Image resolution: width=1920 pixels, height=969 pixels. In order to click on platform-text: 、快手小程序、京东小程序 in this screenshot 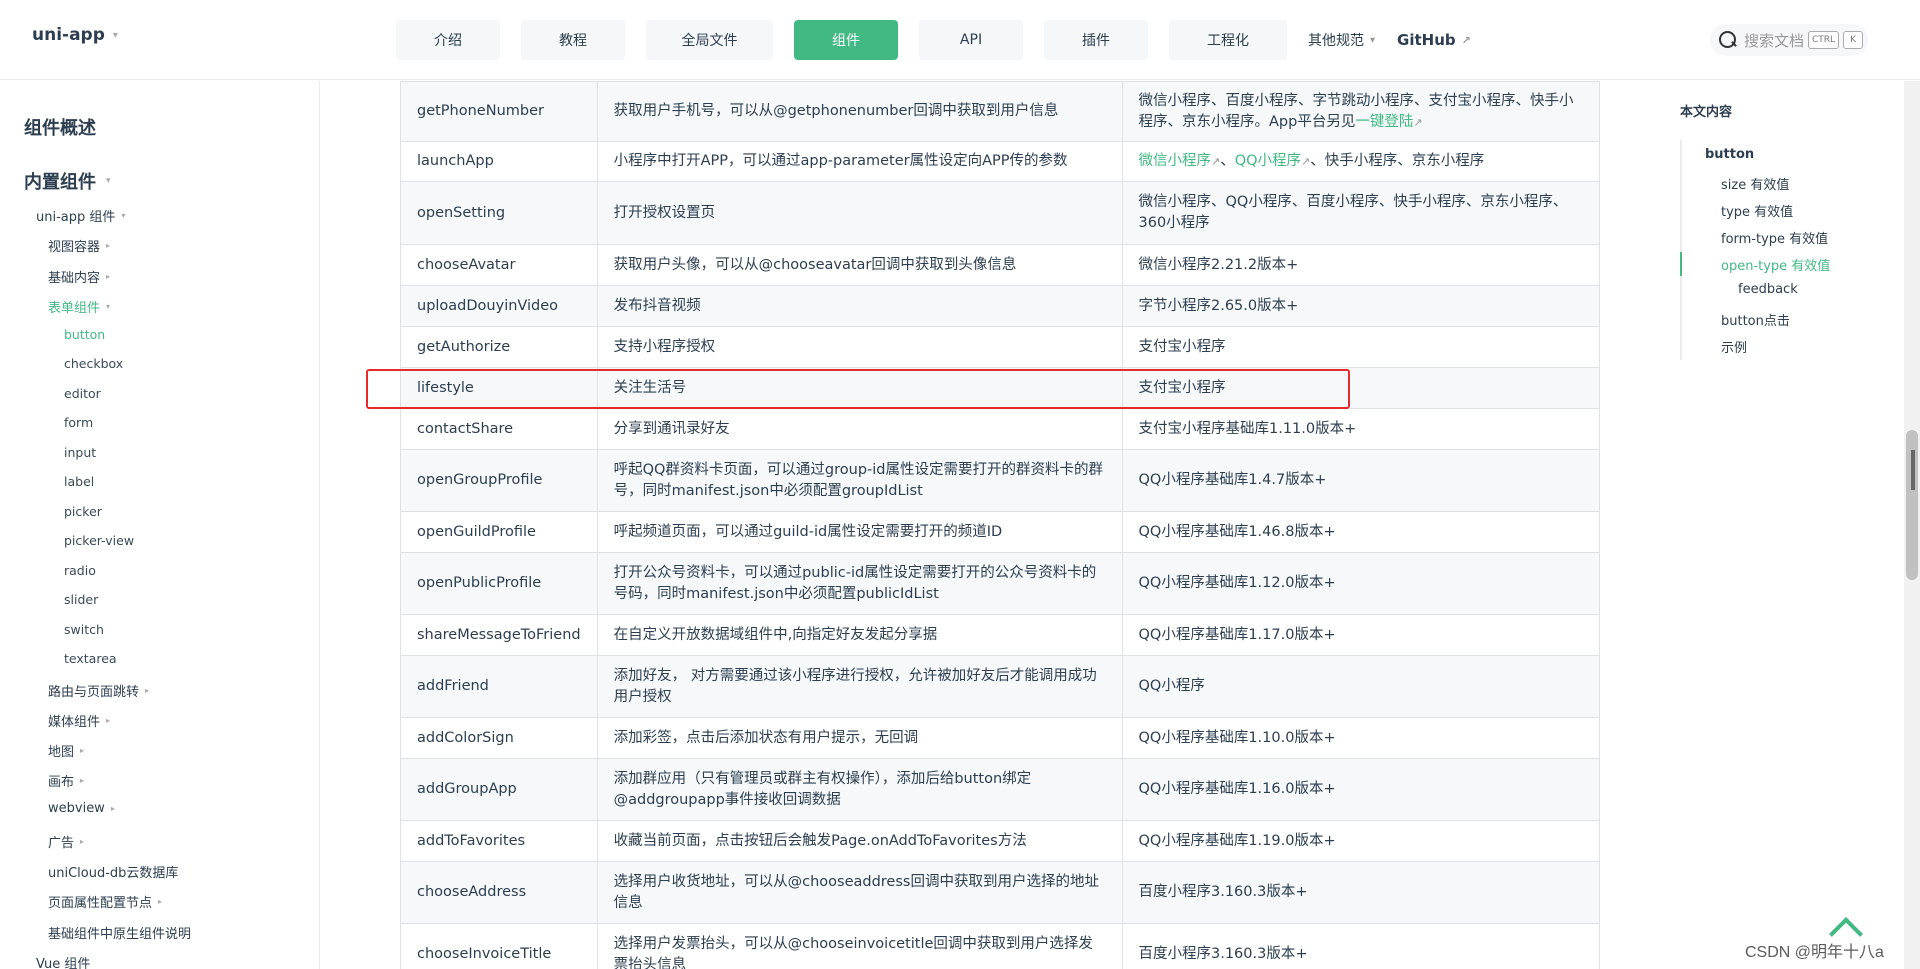, I will do `click(1397, 161)`.